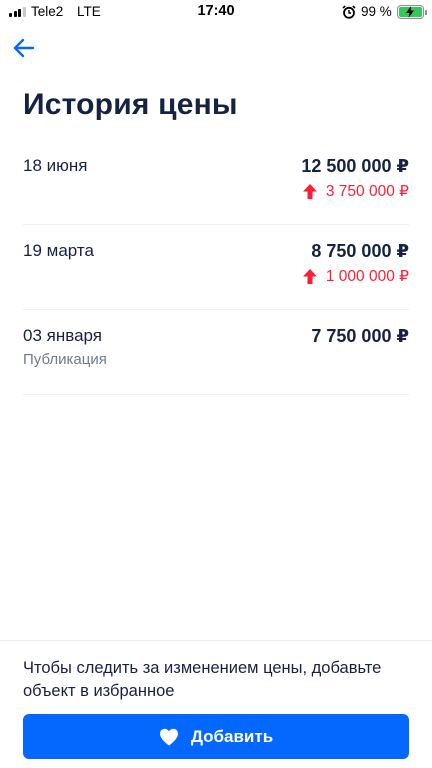 This screenshot has height=768, width=432. What do you see at coordinates (360, 336) in the screenshot?
I see `history-price: 7 750 000 ₽` at bounding box center [360, 336].